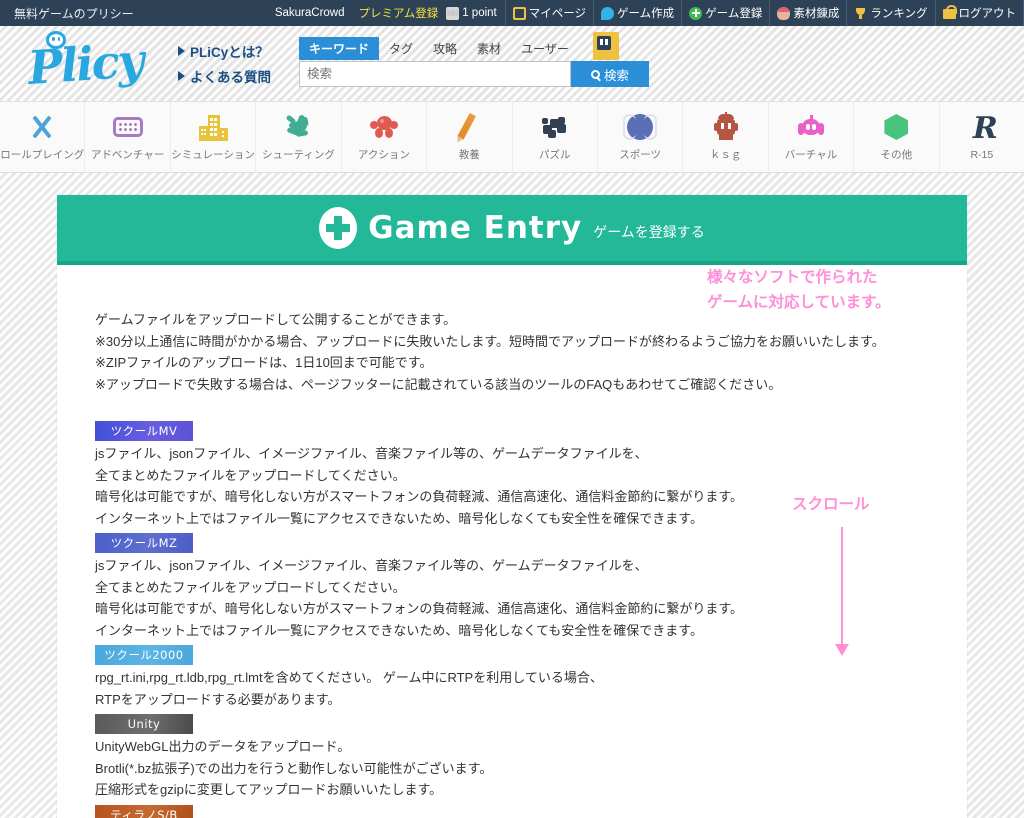  I want to click on category-simulation: シミュレーション, so click(214, 137).